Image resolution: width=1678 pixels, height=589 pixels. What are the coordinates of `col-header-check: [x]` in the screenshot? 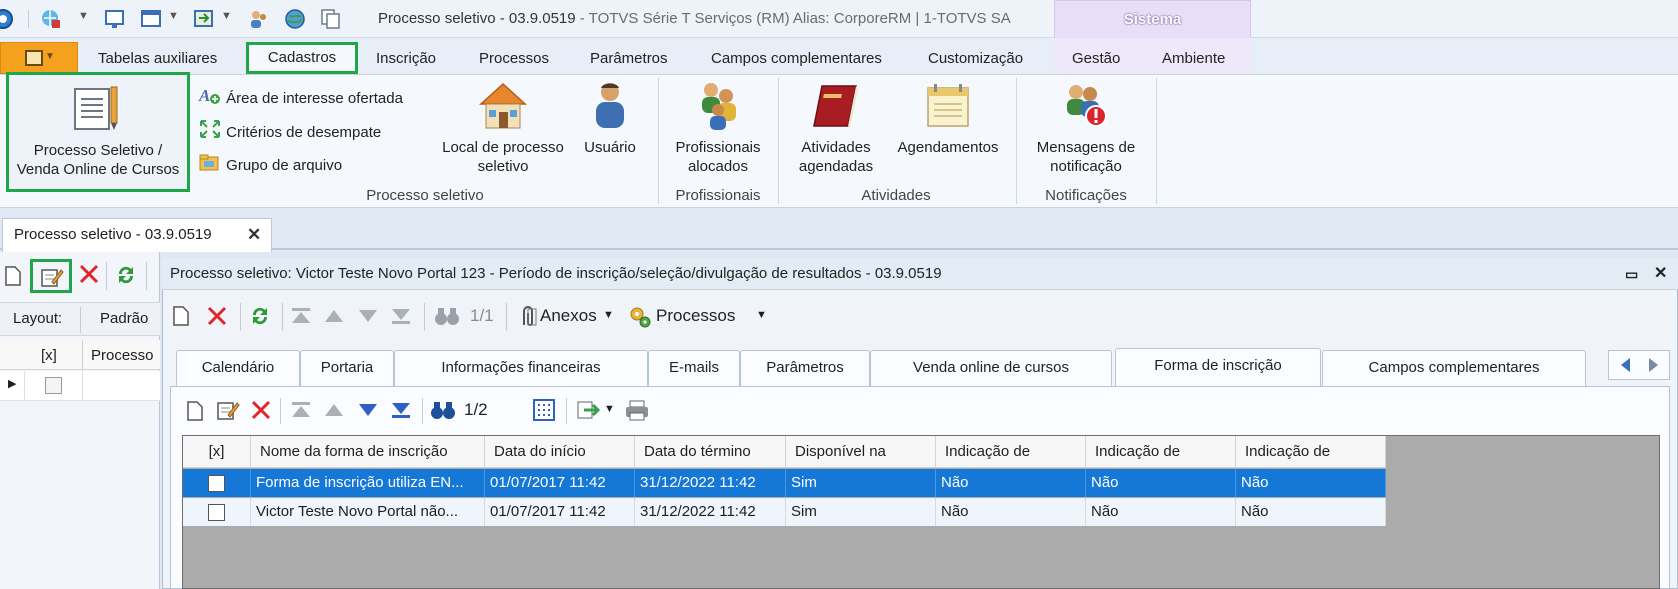 It's located at (217, 452).